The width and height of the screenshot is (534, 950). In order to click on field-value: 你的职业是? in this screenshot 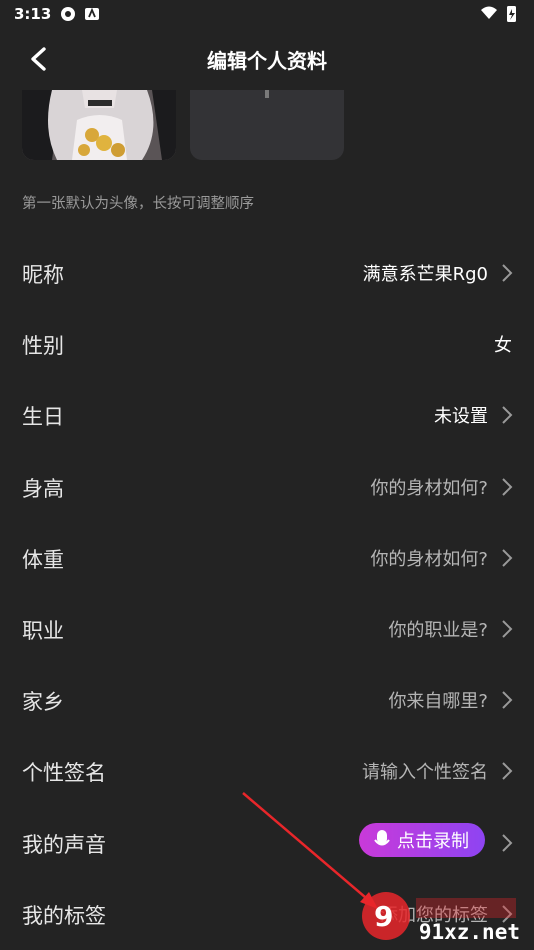, I will do `click(438, 630)`.